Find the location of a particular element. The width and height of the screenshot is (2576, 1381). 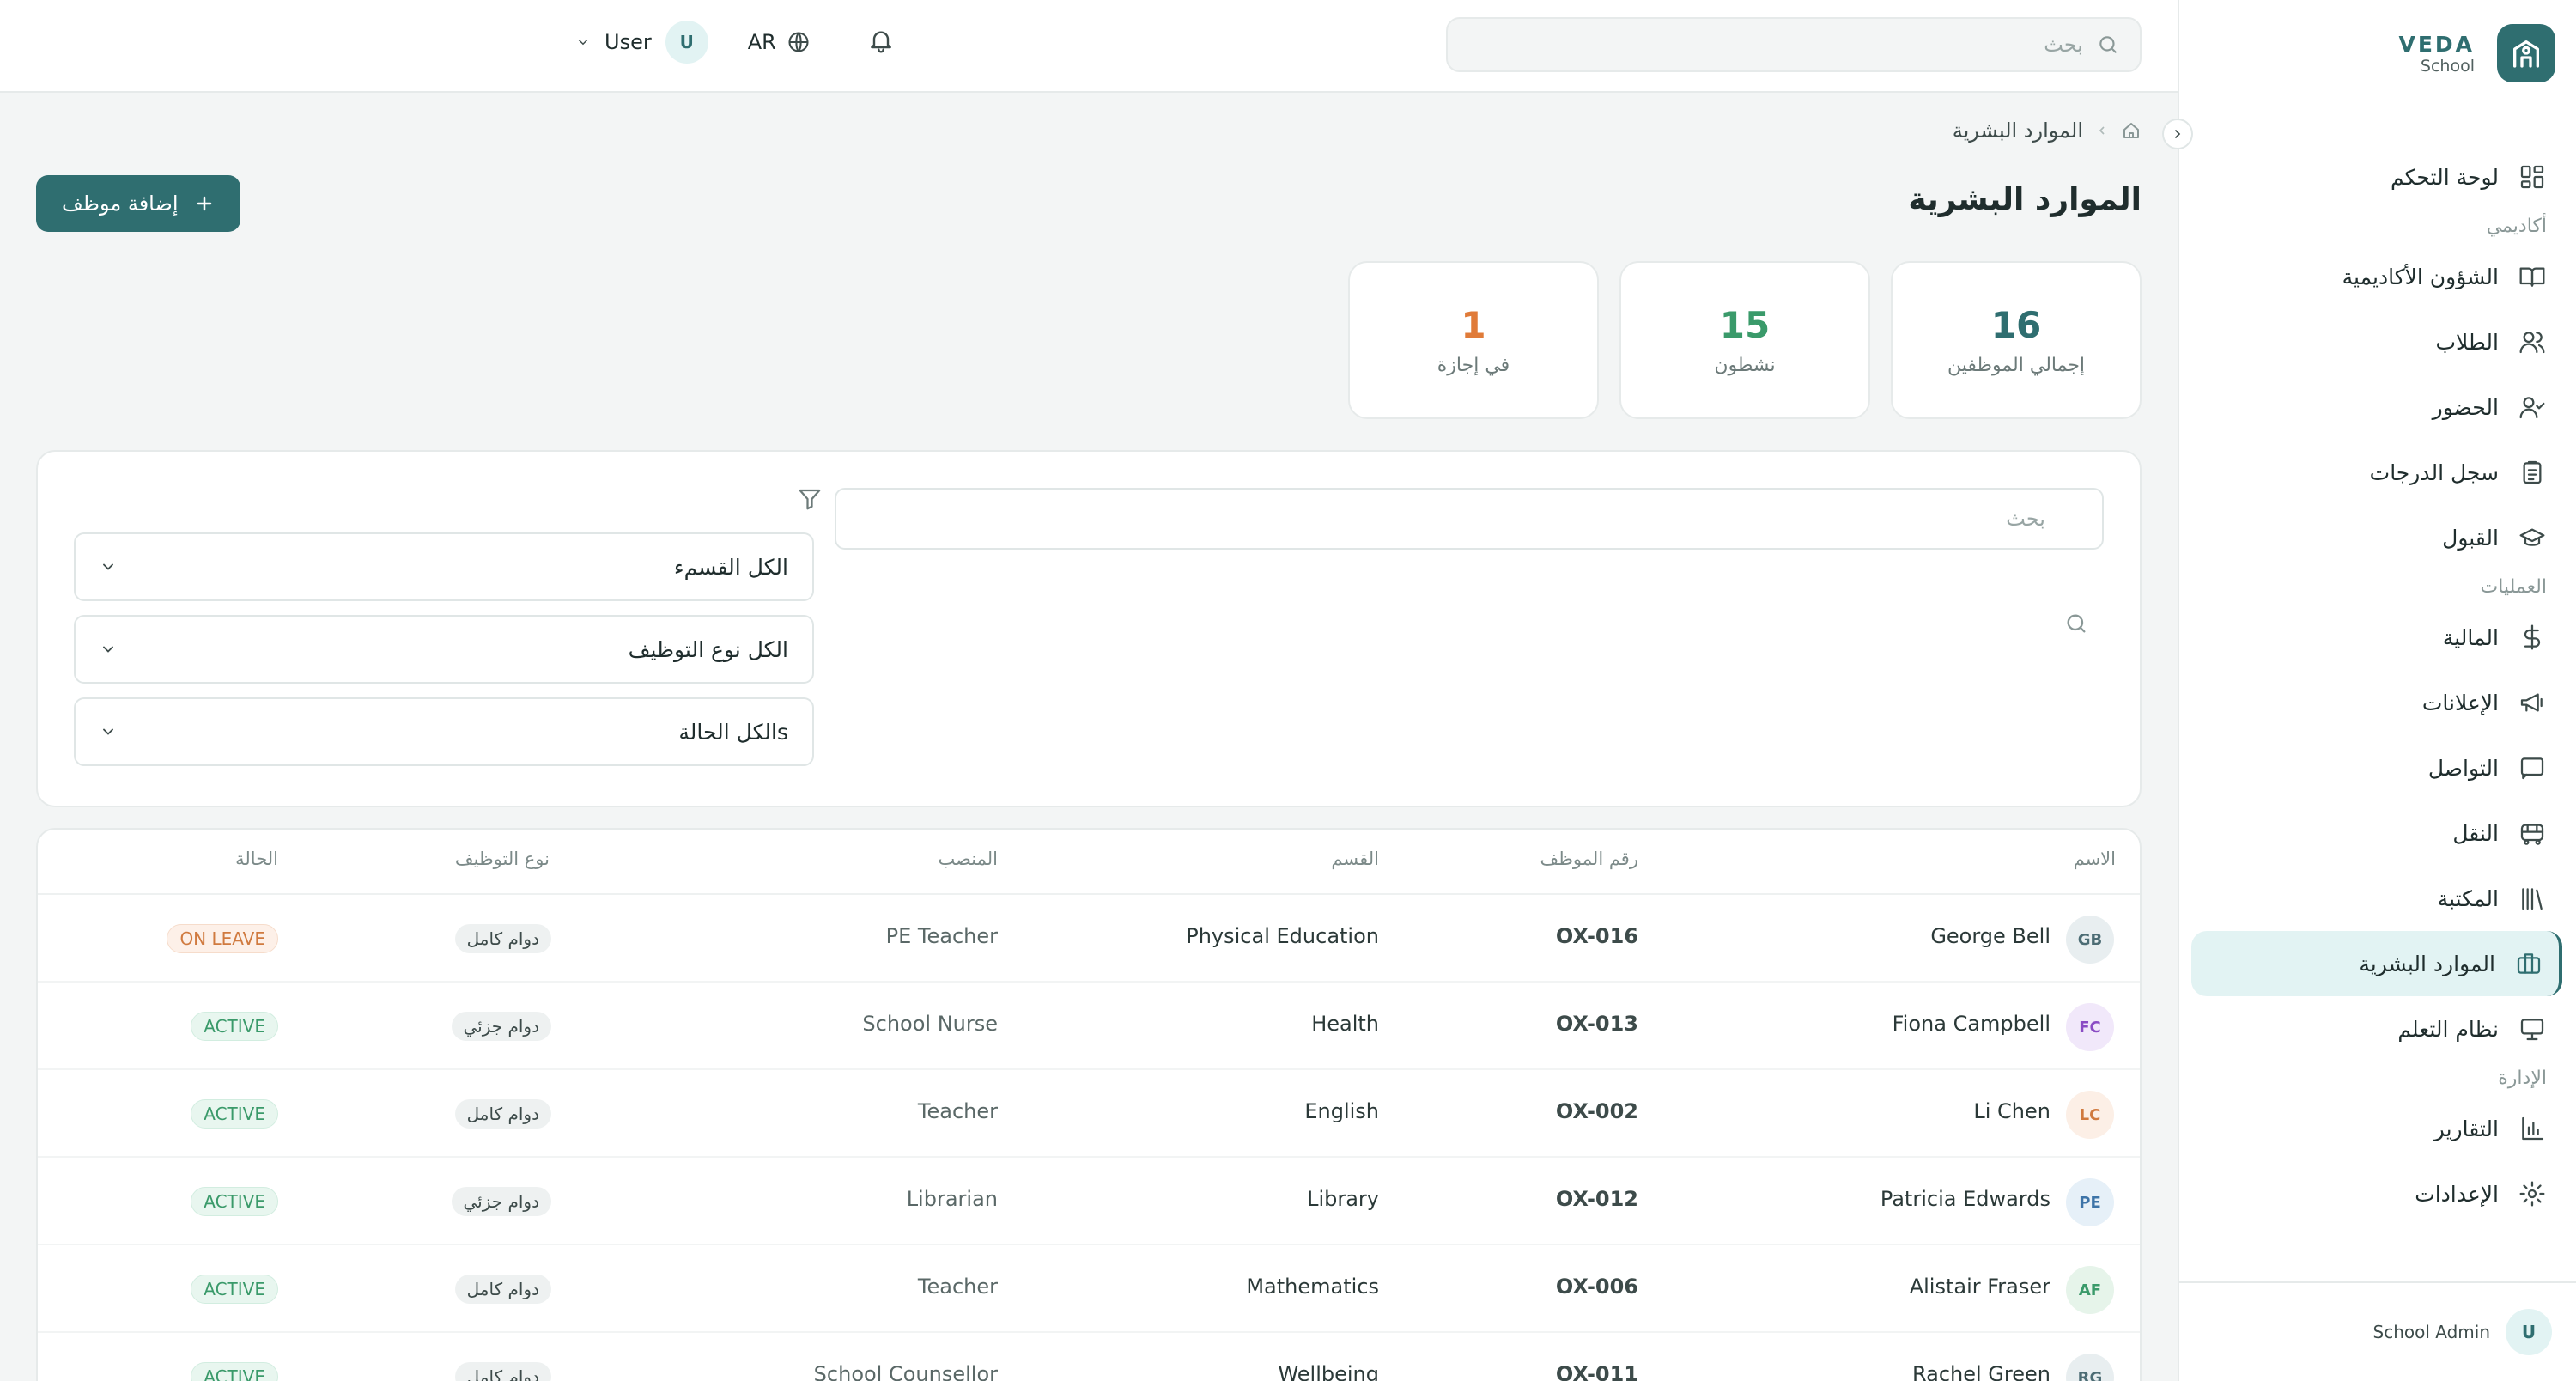

sidebar-item-graduation-cap: القبول is located at coordinates (2376, 537).